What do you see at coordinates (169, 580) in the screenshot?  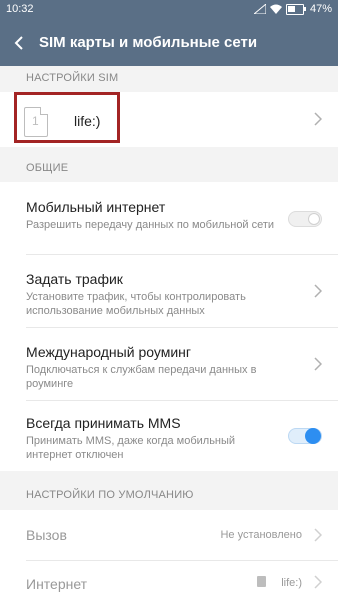 I see `default-internet-row: Интернет life:)` at bounding box center [169, 580].